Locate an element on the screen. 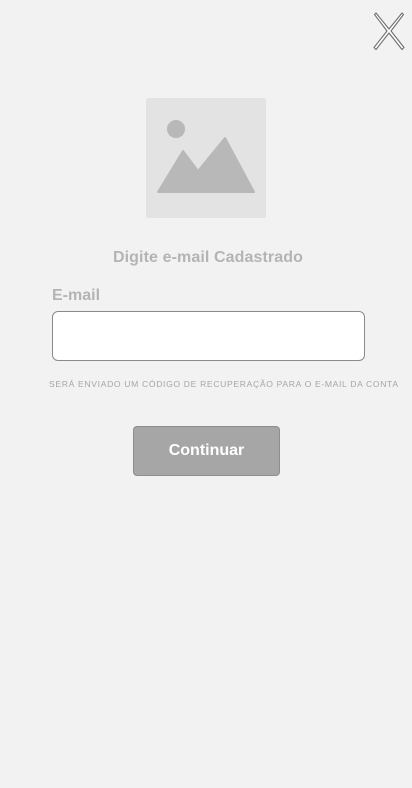 This screenshot has height=788, width=412. close-icon is located at coordinates (389, 31).